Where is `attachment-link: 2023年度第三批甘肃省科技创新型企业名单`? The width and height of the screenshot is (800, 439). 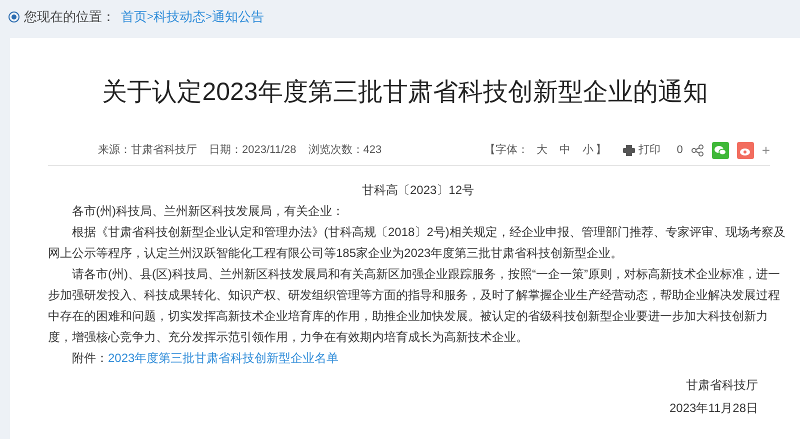 attachment-link: 2023年度第三批甘肃省科技创新型企业名单 is located at coordinates (223, 357).